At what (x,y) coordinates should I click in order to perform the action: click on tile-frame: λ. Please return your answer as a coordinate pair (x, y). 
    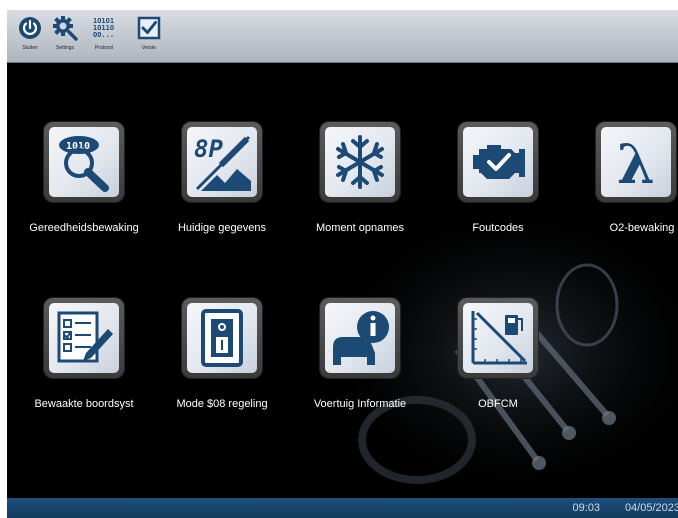
    Looking at the image, I should click on (636, 162).